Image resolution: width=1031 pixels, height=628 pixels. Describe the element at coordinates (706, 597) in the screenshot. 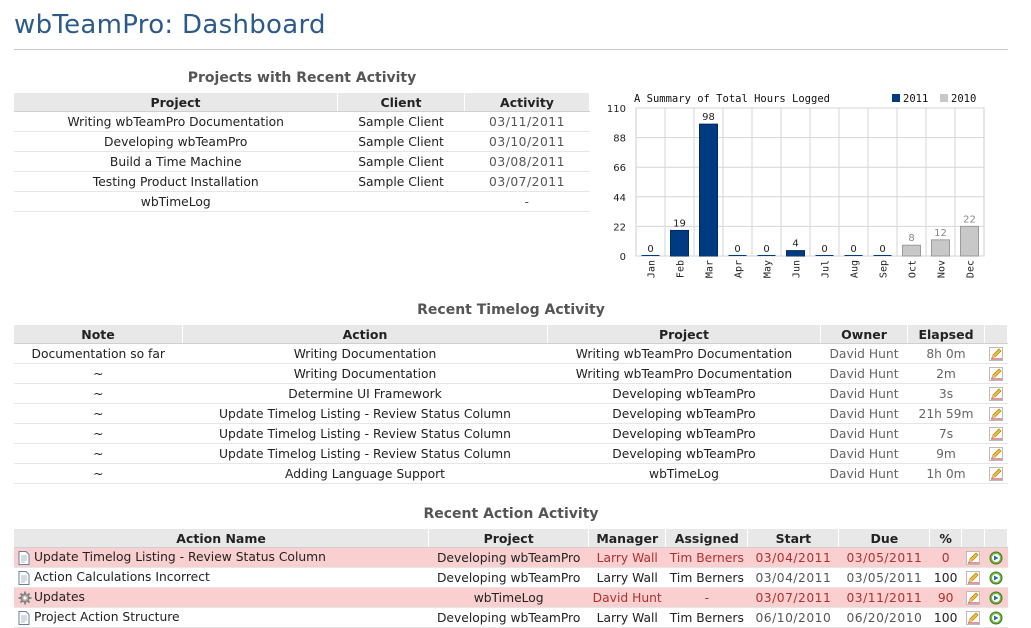

I see `assigned-cell: -` at that location.